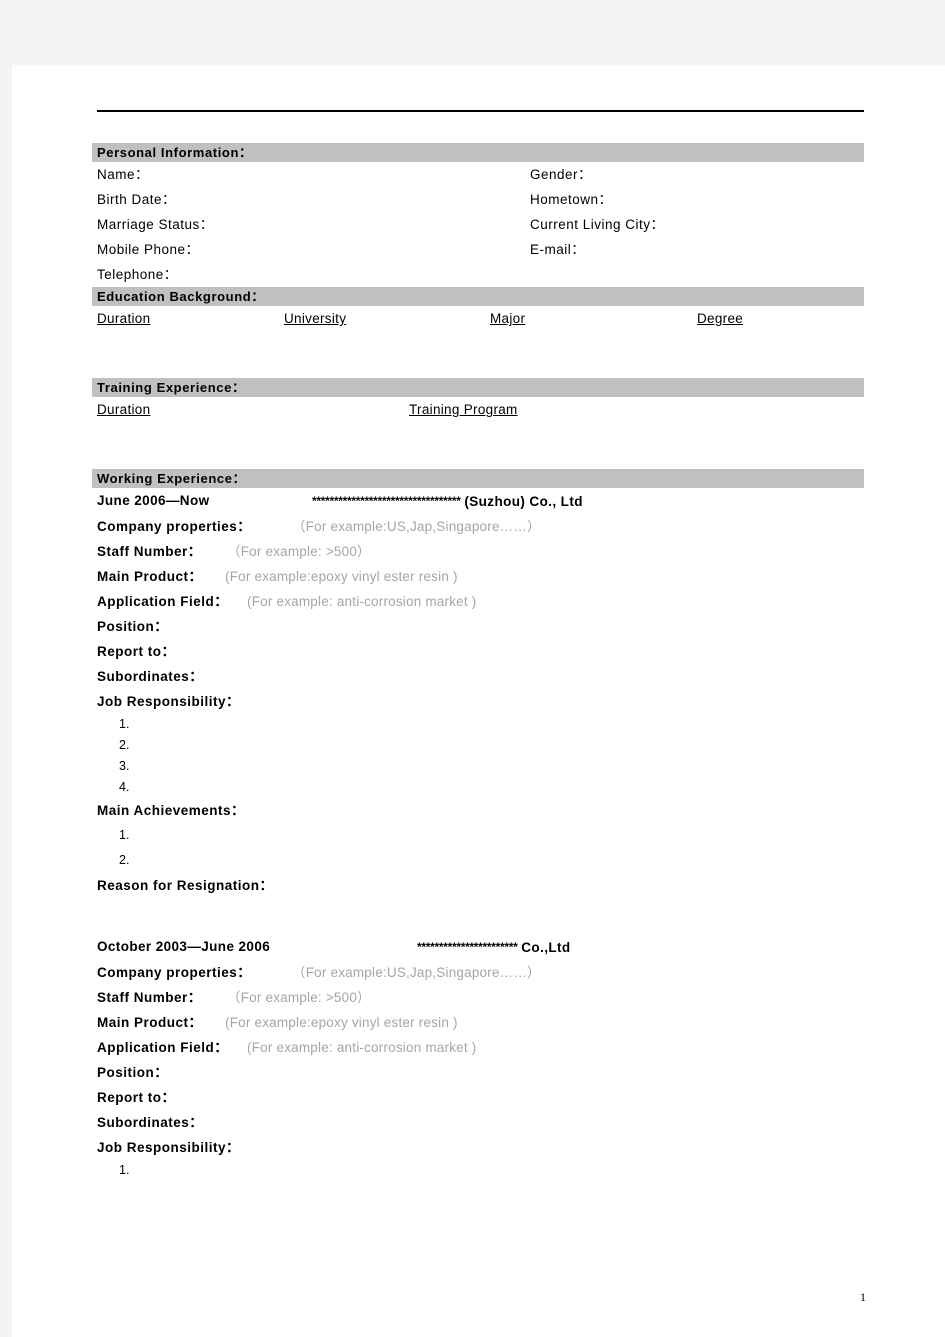 This screenshot has width=945, height=1337. Describe the element at coordinates (124, 766) in the screenshot. I see `list-item: 3.` at that location.